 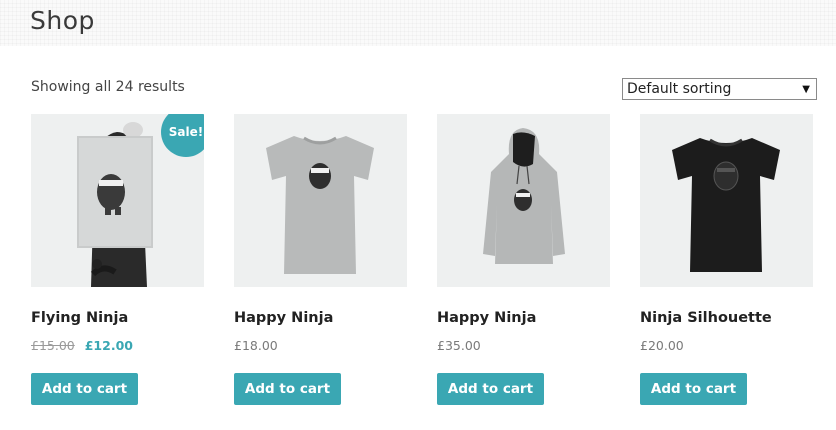 I want to click on product-card: Happy Ninja £18.00 Add to cart, so click(x=320, y=259).